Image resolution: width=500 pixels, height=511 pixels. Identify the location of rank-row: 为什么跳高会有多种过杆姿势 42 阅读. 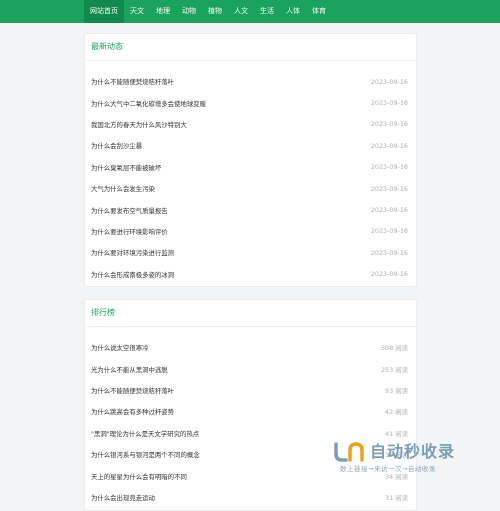
(249, 411).